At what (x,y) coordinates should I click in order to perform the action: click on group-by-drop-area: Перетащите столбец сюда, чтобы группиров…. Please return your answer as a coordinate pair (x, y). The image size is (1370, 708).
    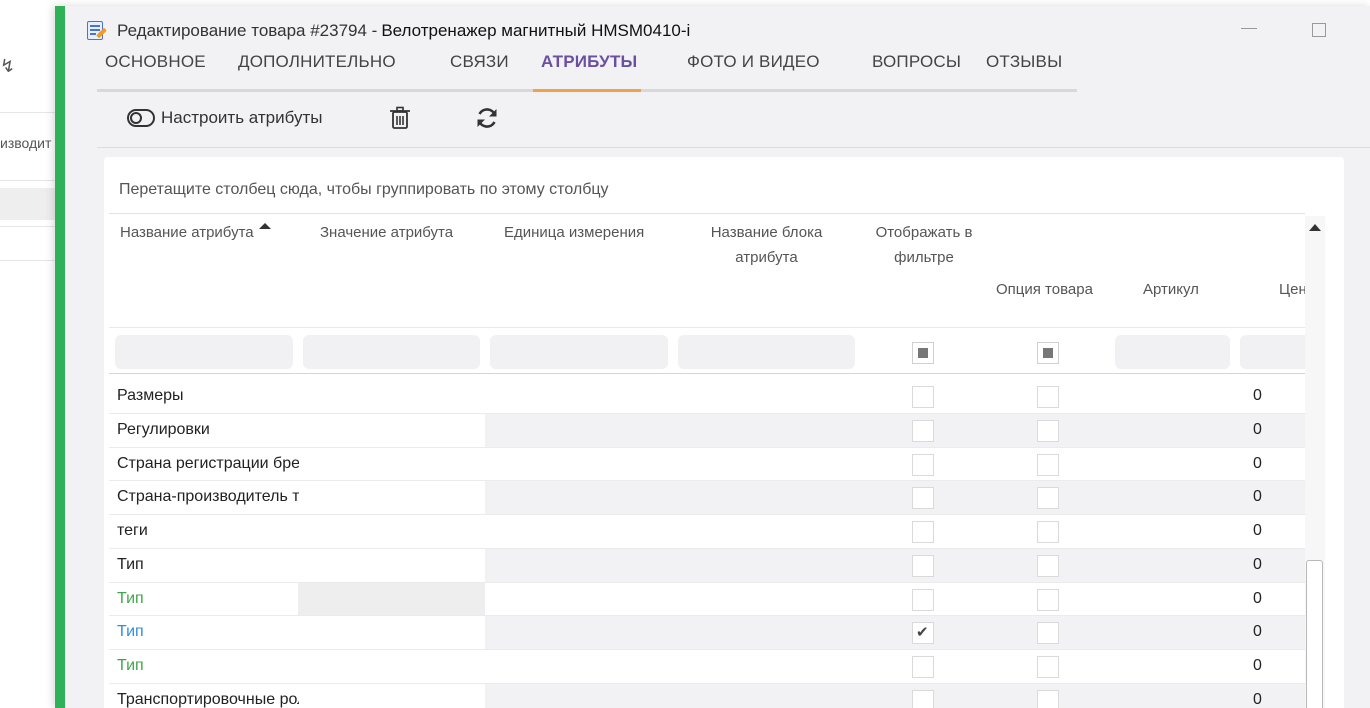
    Looking at the image, I should click on (364, 190).